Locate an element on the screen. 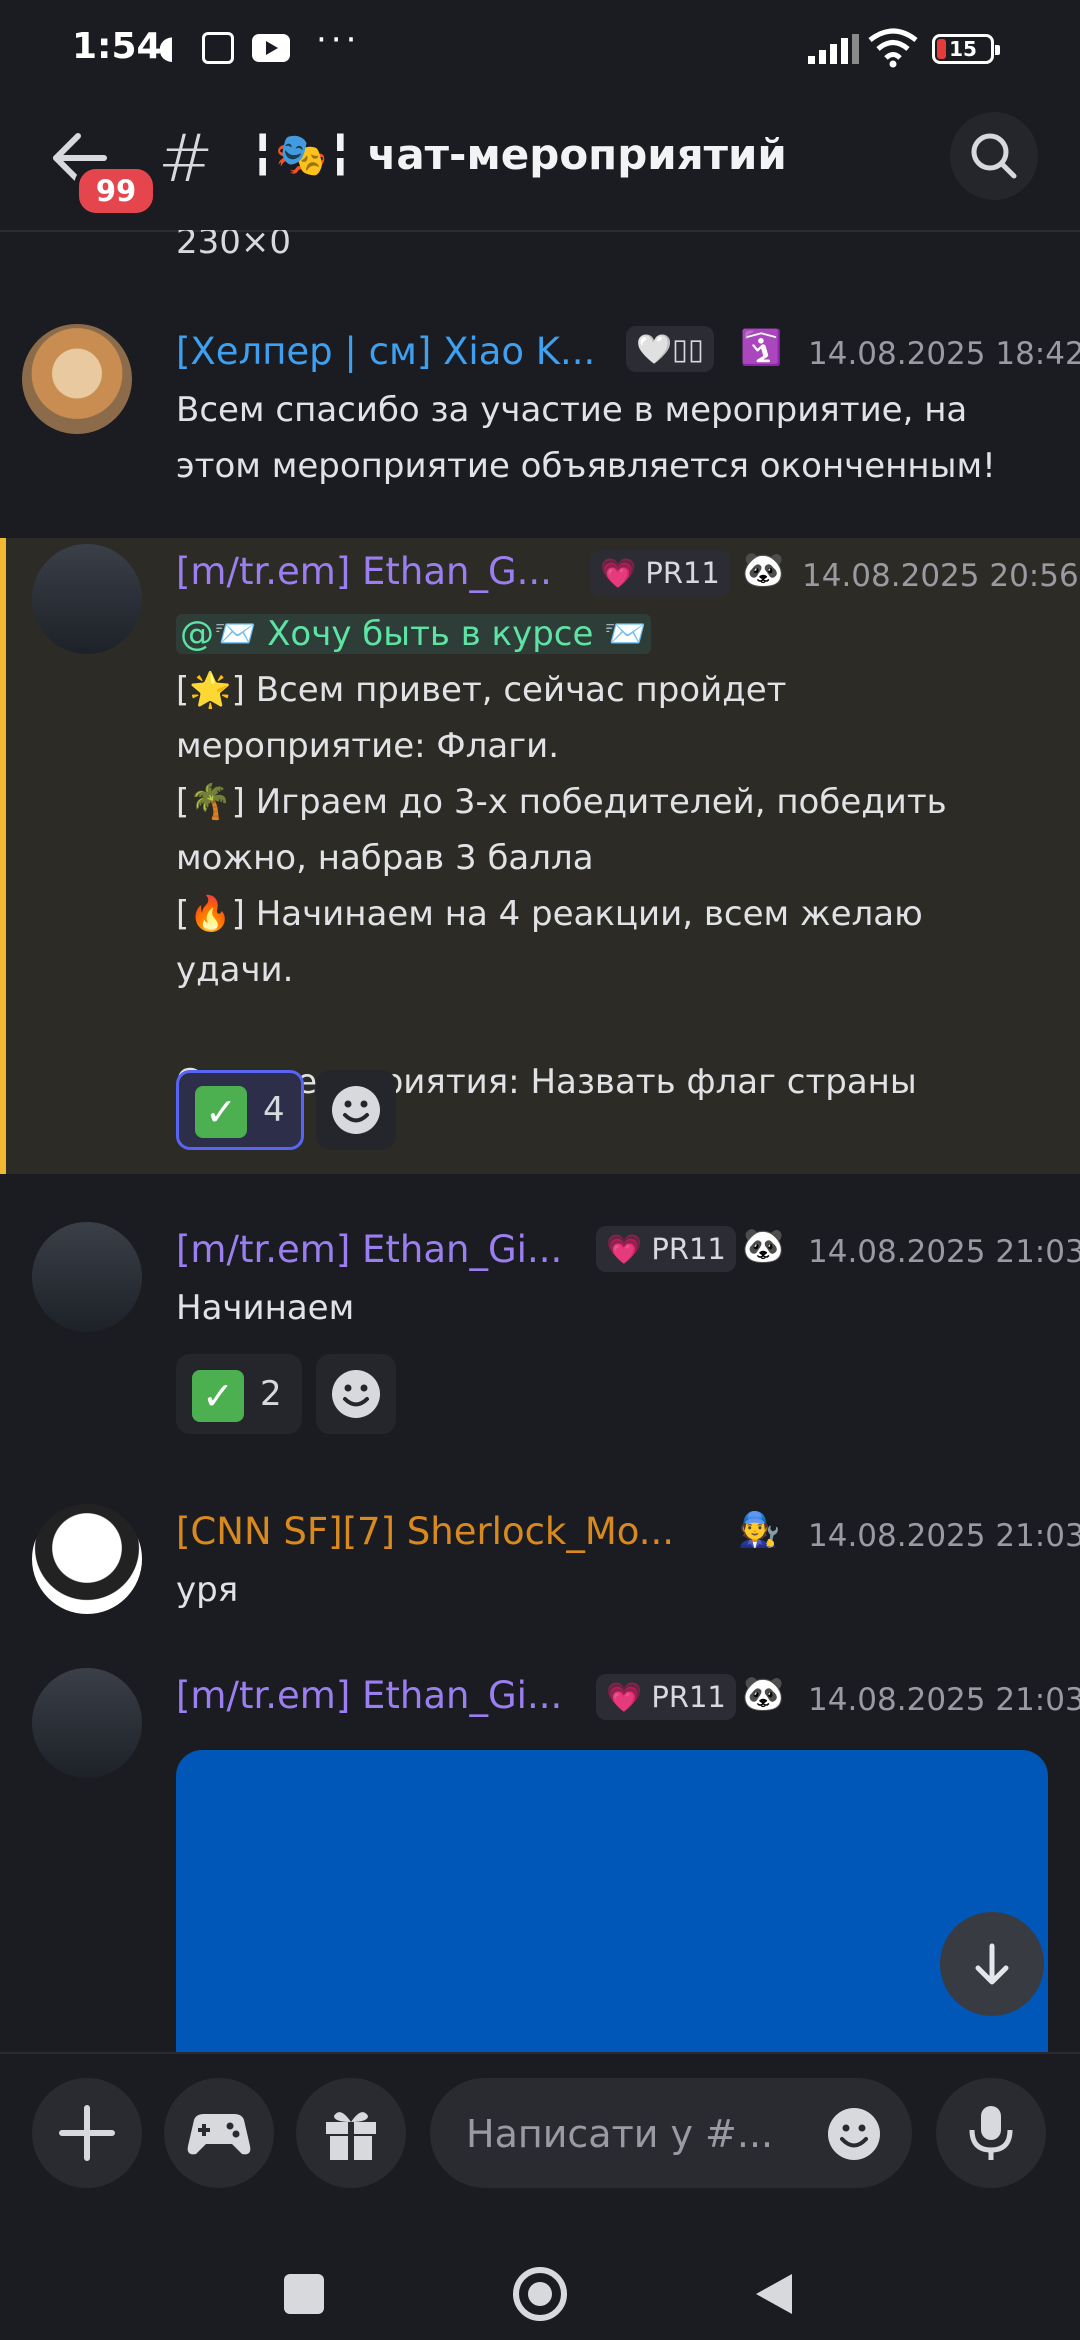 This screenshot has height=2340, width=1080. channel-title: ╏🎭╏ чат-мероприятий is located at coordinates (518, 155).